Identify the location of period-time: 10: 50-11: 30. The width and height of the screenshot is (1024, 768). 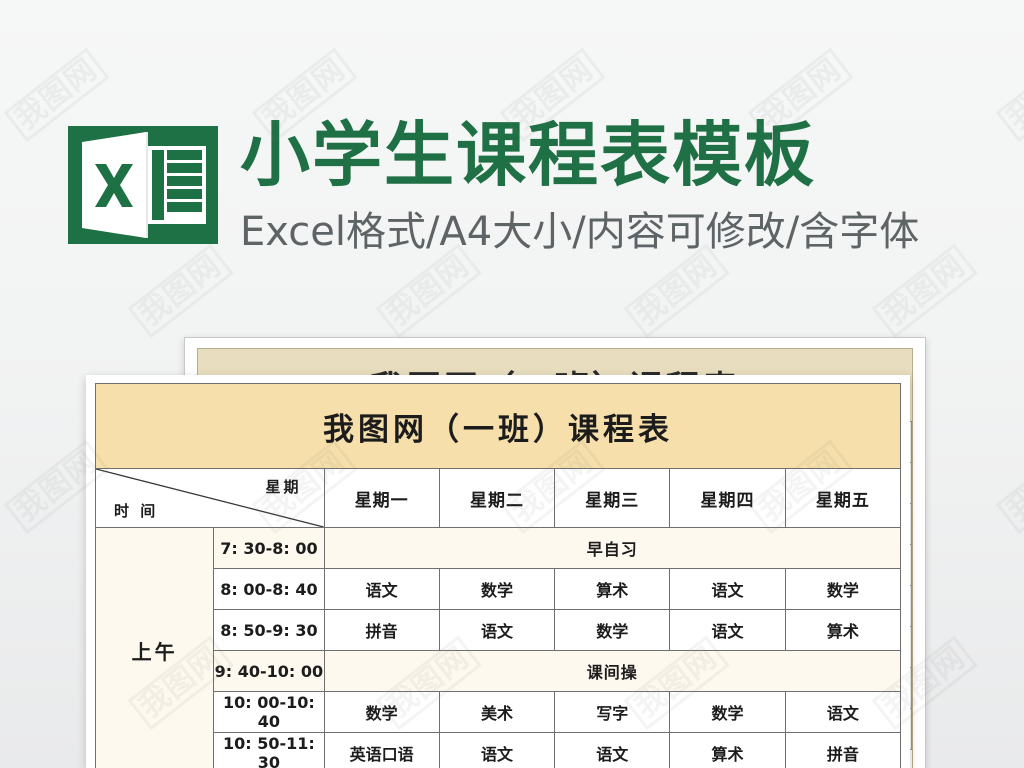
(269, 750).